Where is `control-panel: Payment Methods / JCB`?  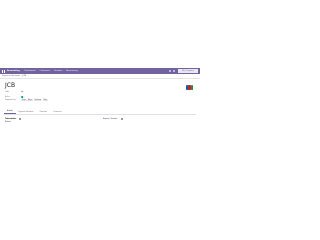
control-panel: Payment Methods / JCB is located at coordinates (100, 76).